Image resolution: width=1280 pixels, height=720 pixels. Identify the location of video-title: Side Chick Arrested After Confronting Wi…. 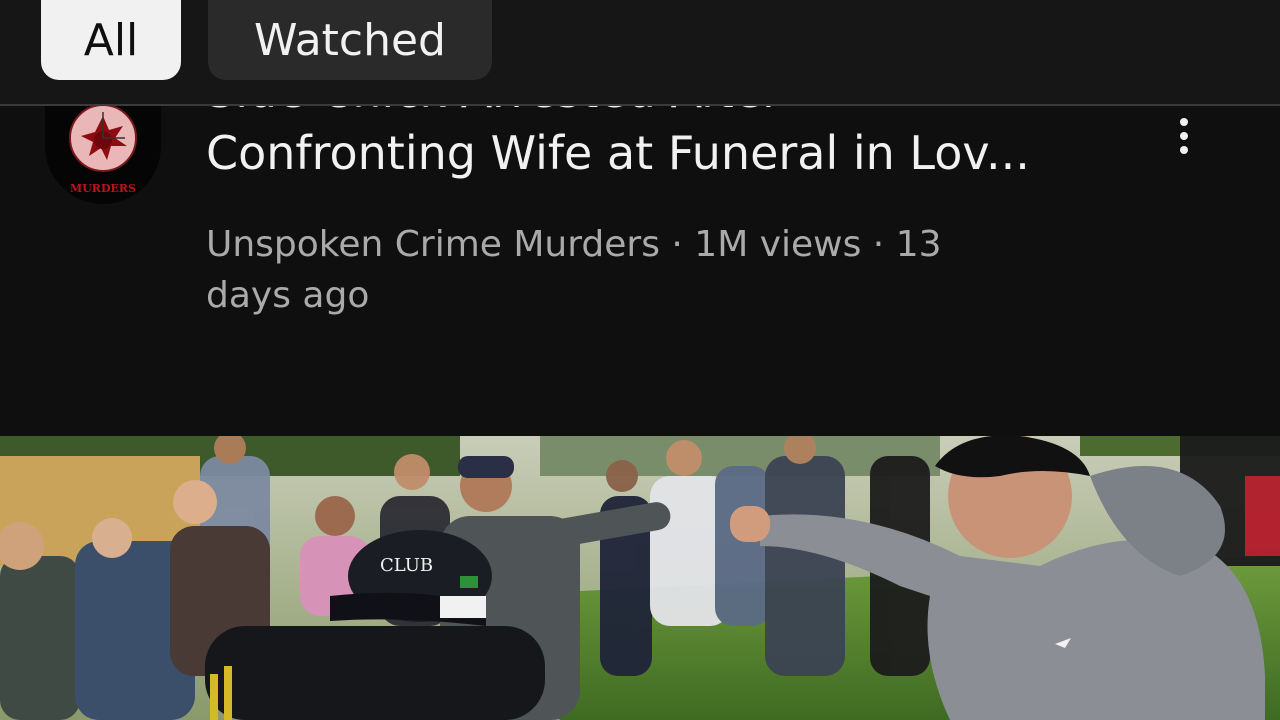
(666, 145).